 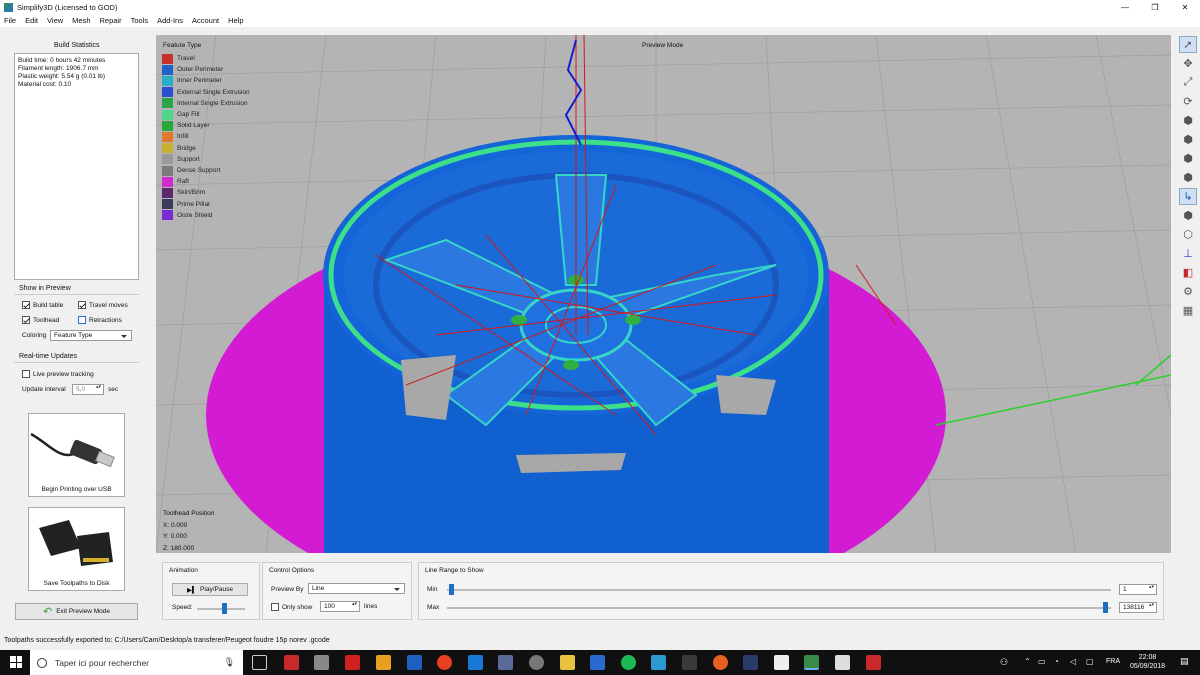 I want to click on settings-gear-icon: ⚙, so click(x=1188, y=291).